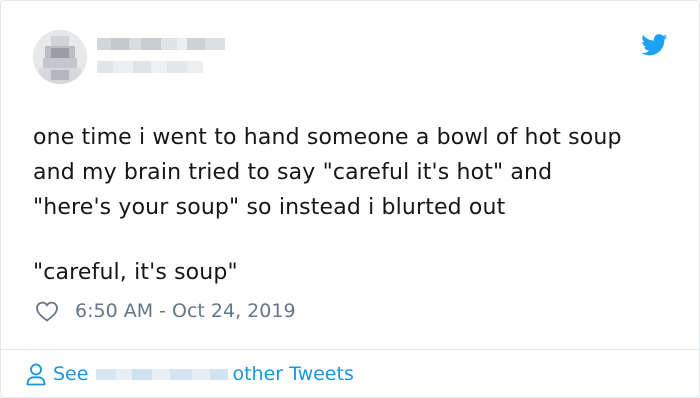  What do you see at coordinates (36, 374) in the screenshot?
I see `person-icon` at bounding box center [36, 374].